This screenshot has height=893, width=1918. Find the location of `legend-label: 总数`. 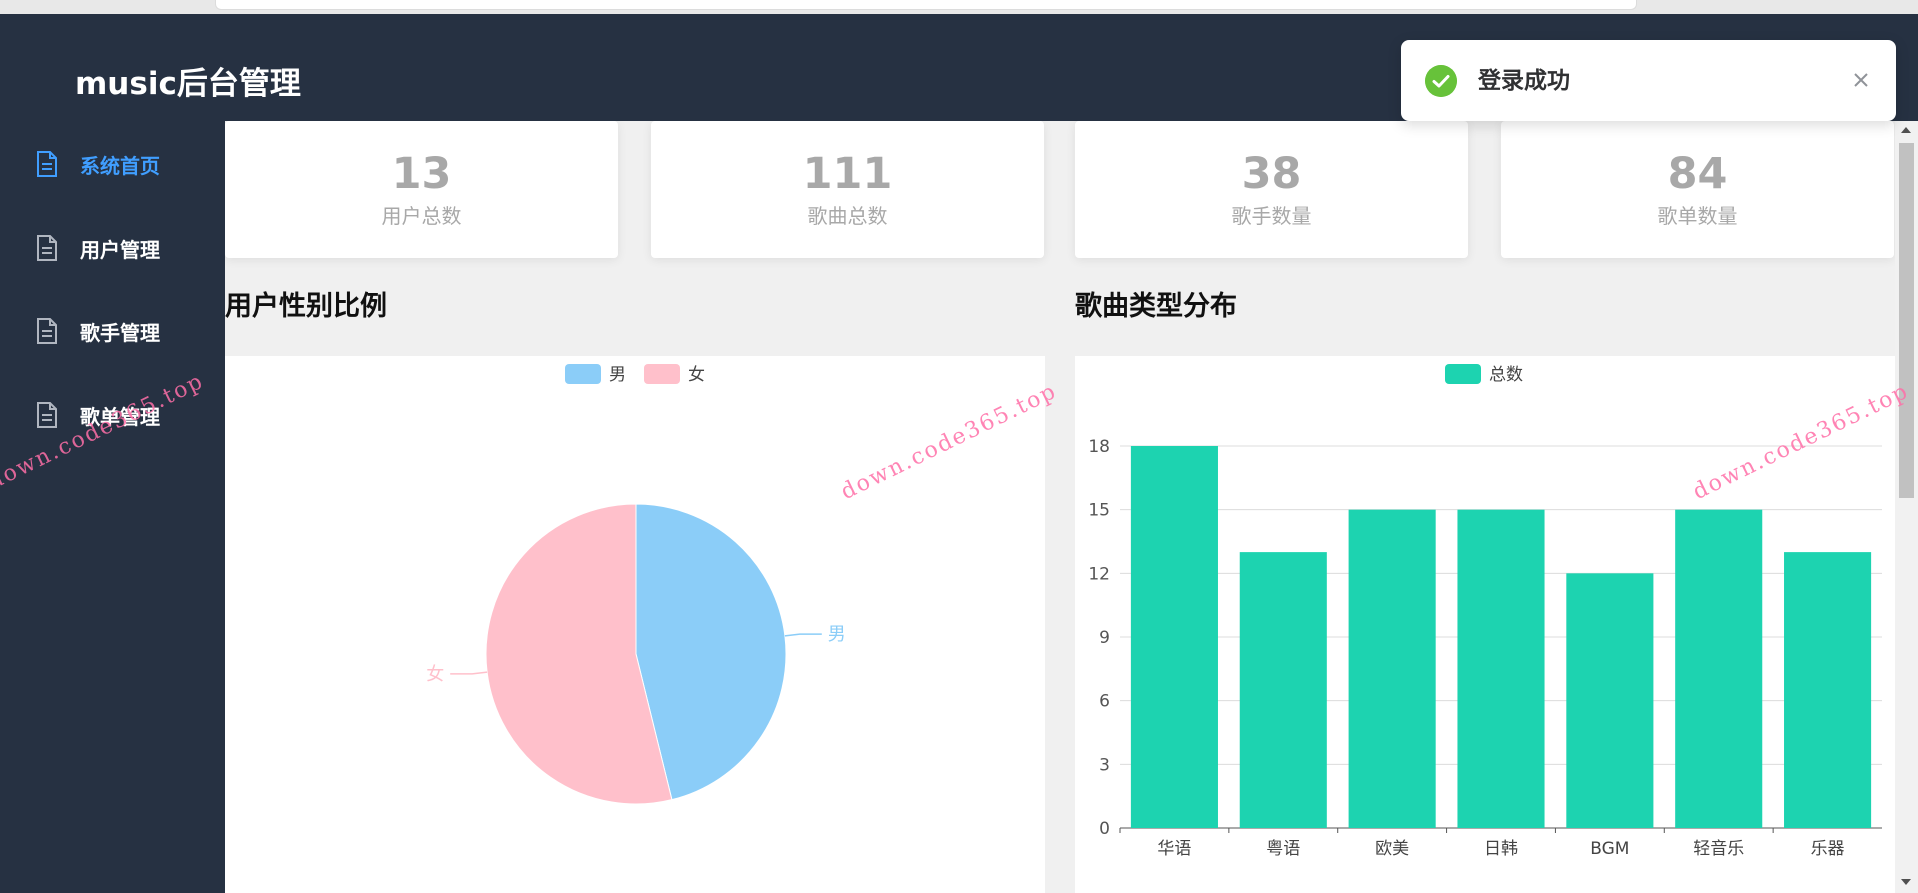

legend-label: 总数 is located at coordinates (1506, 375).